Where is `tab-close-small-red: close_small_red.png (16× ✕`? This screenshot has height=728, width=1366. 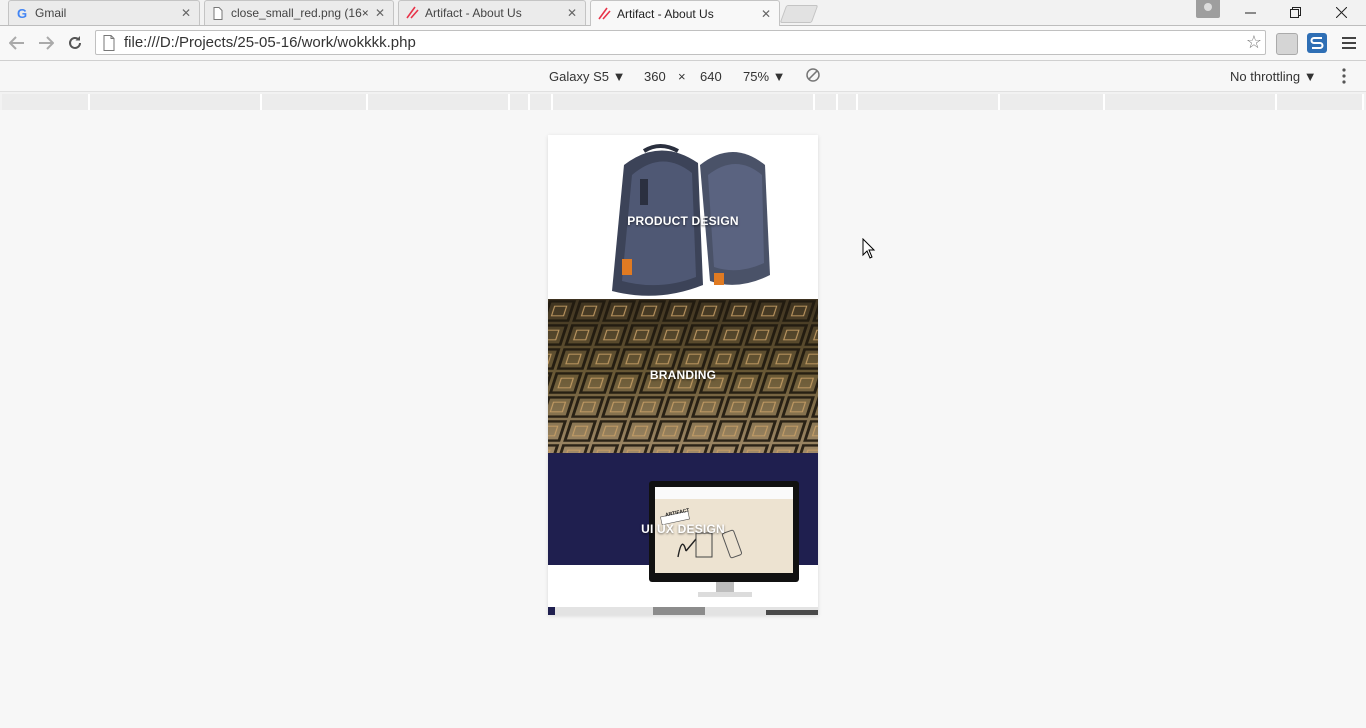
tab-close-small-red: close_small_red.png (16× ✕ is located at coordinates (299, 12).